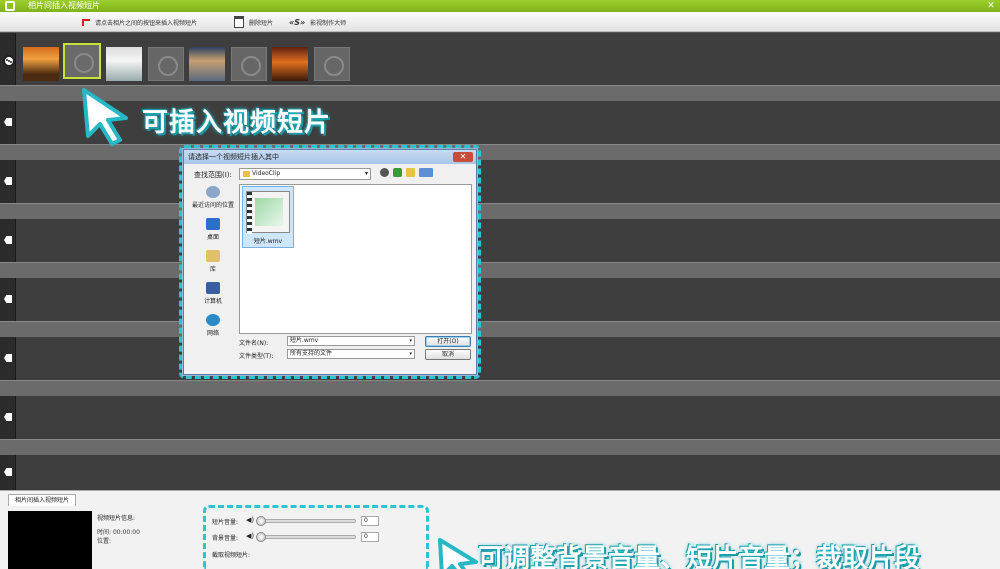 The height and width of the screenshot is (569, 1000). I want to click on place-recent-label: 最近访问的位置, so click(212, 205).